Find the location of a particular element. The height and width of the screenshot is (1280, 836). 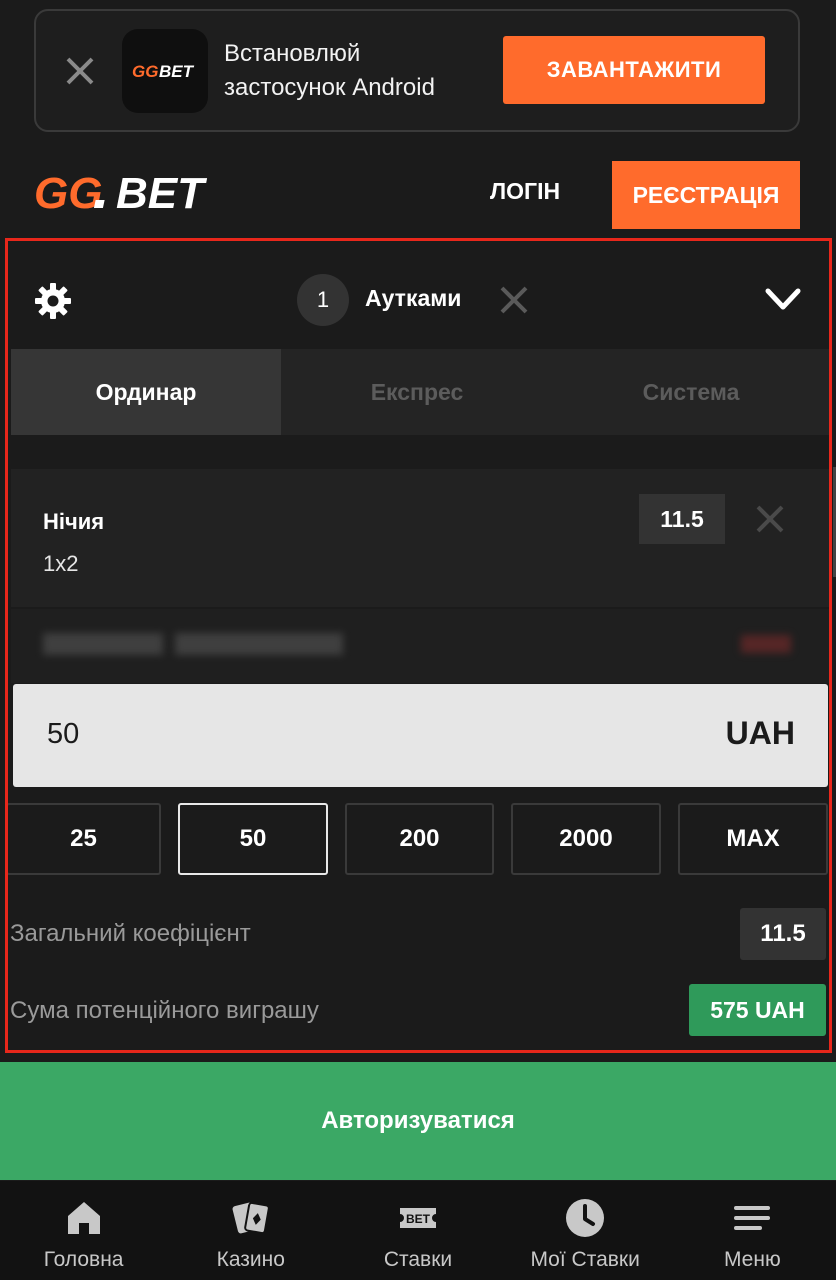

selection-card-obscured is located at coordinates (420, 646).